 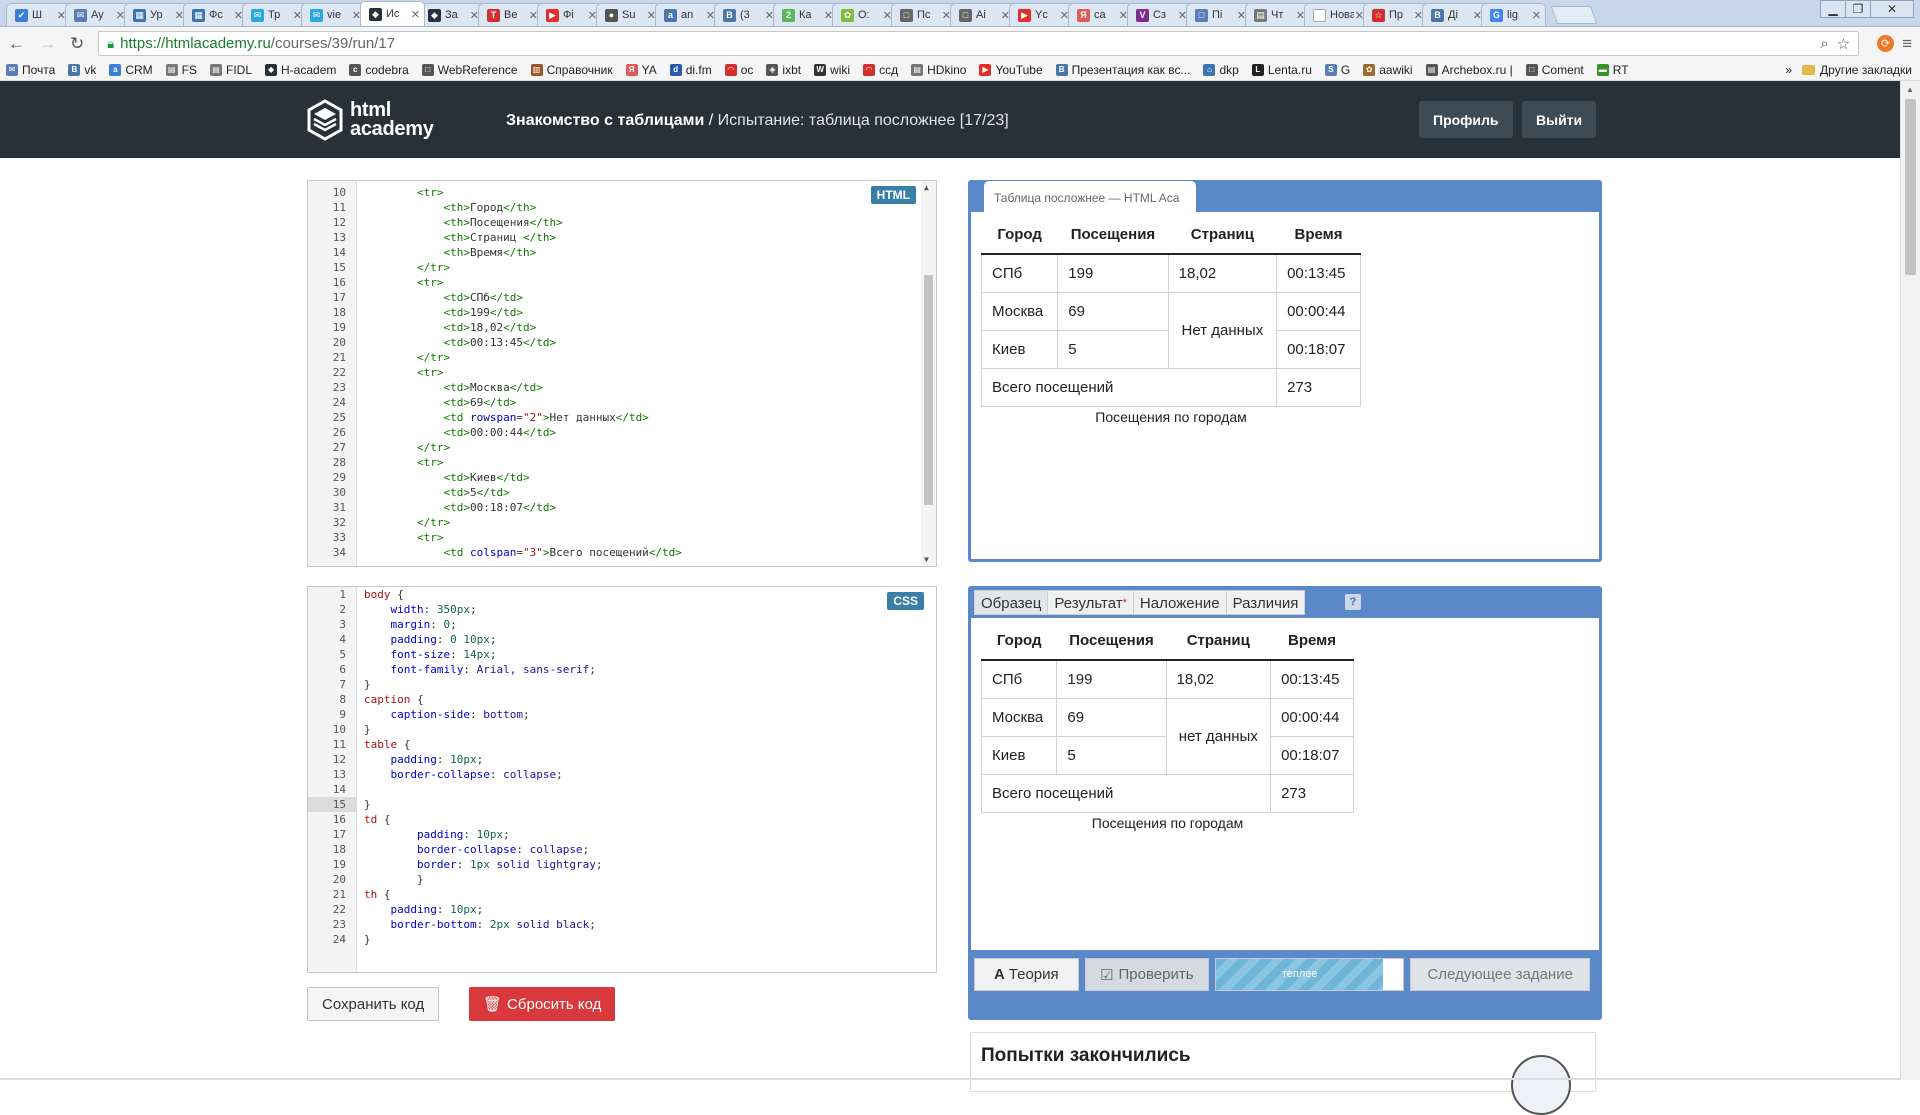 What do you see at coordinates (16, 44) in the screenshot?
I see `back-arrow-icon: ←` at bounding box center [16, 44].